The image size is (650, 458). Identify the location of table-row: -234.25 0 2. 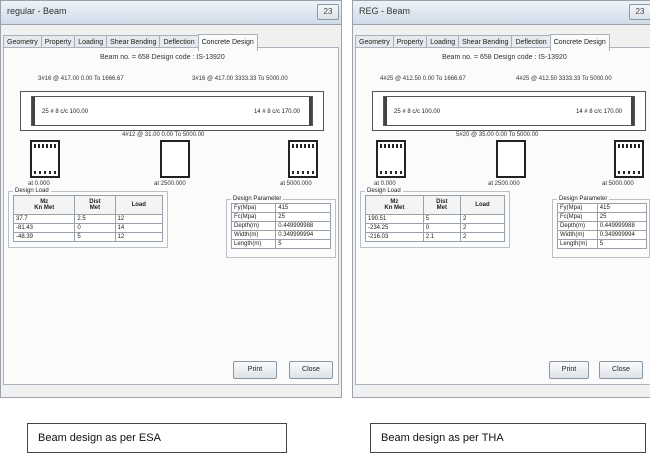
(435, 228).